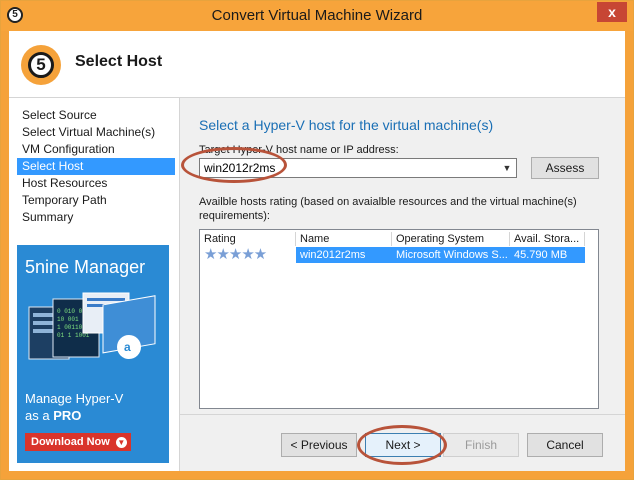 This screenshot has width=634, height=480. What do you see at coordinates (612, 12) in the screenshot?
I see `close-button: x` at bounding box center [612, 12].